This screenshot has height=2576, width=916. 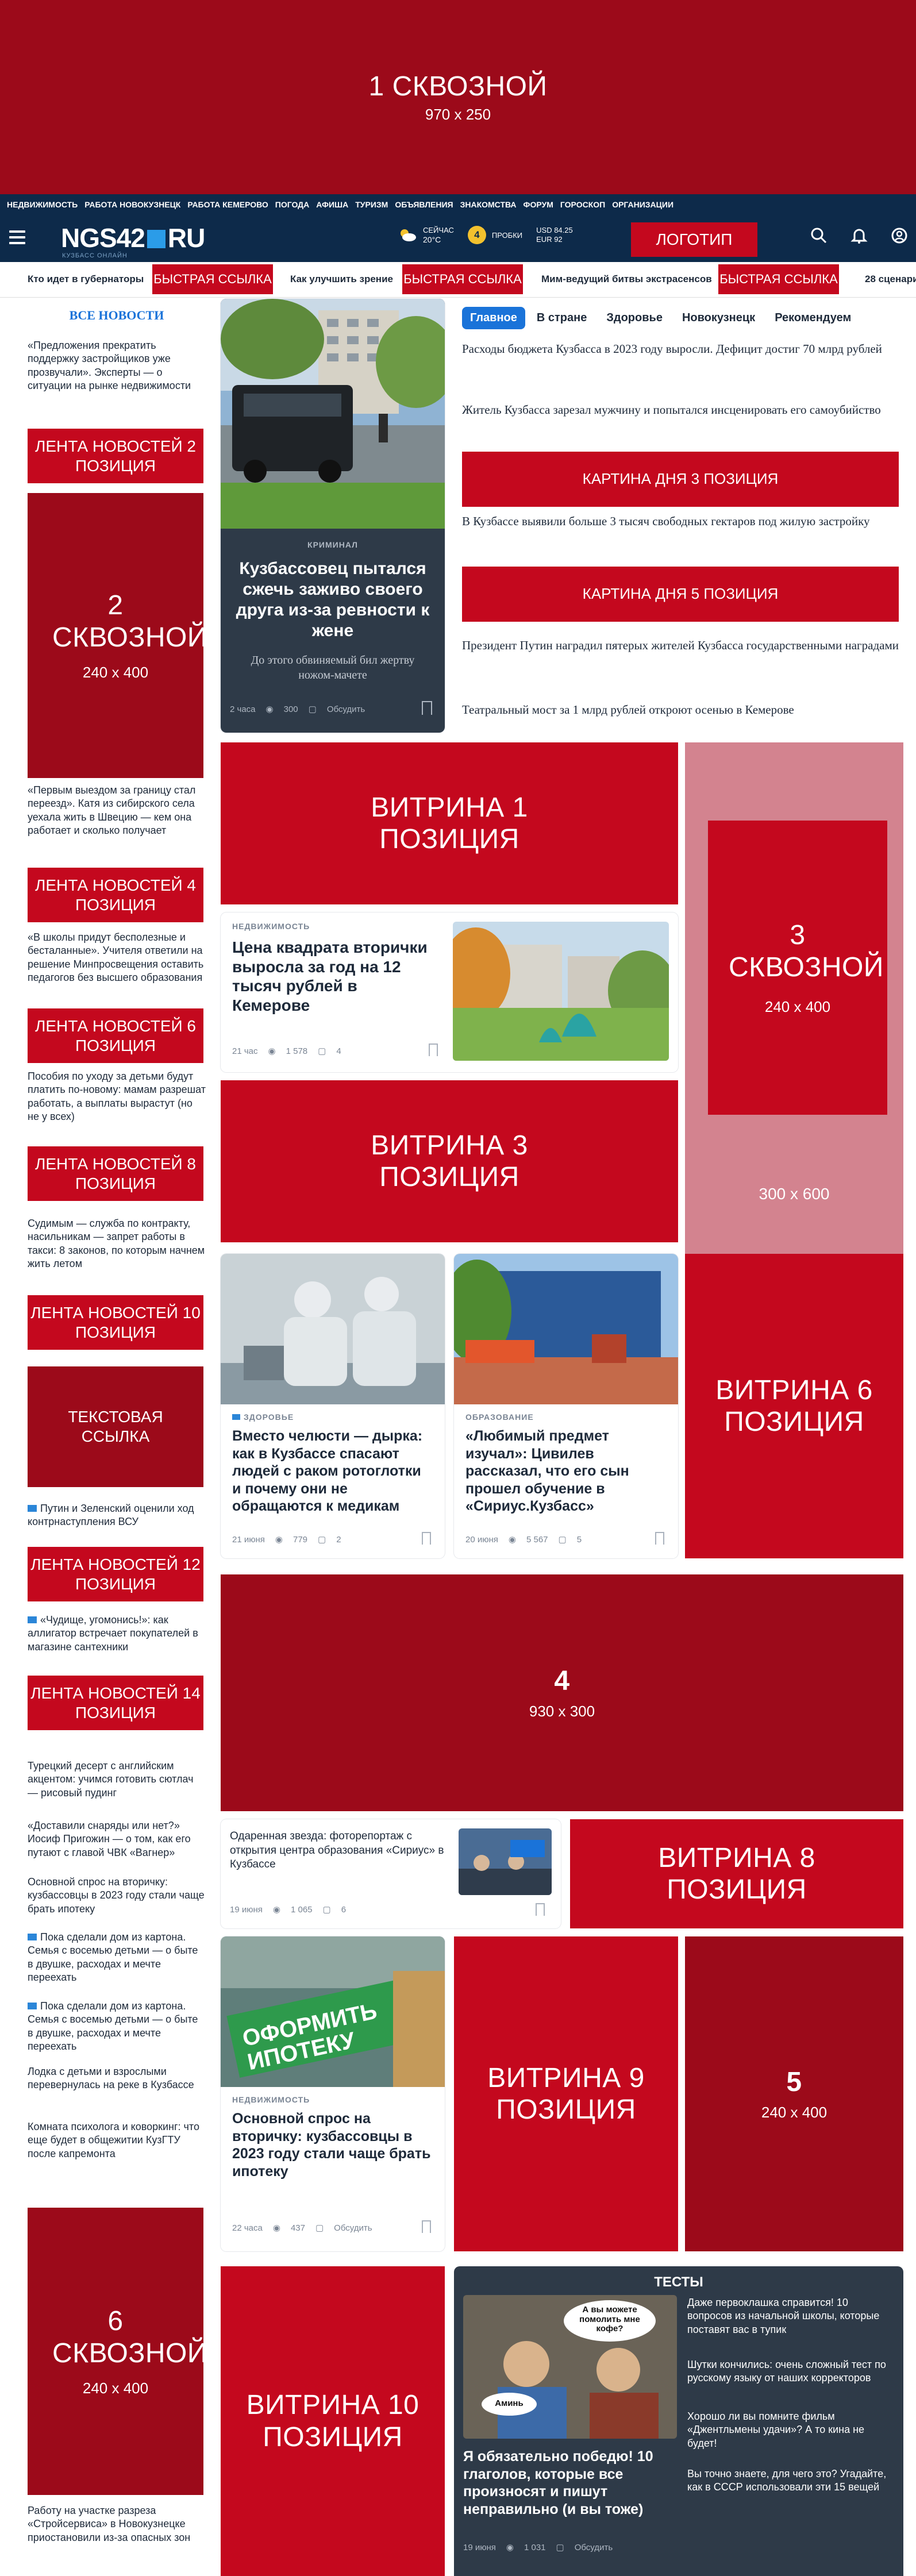 I want to click on nav-item: ПОГОДА, so click(x=292, y=204).